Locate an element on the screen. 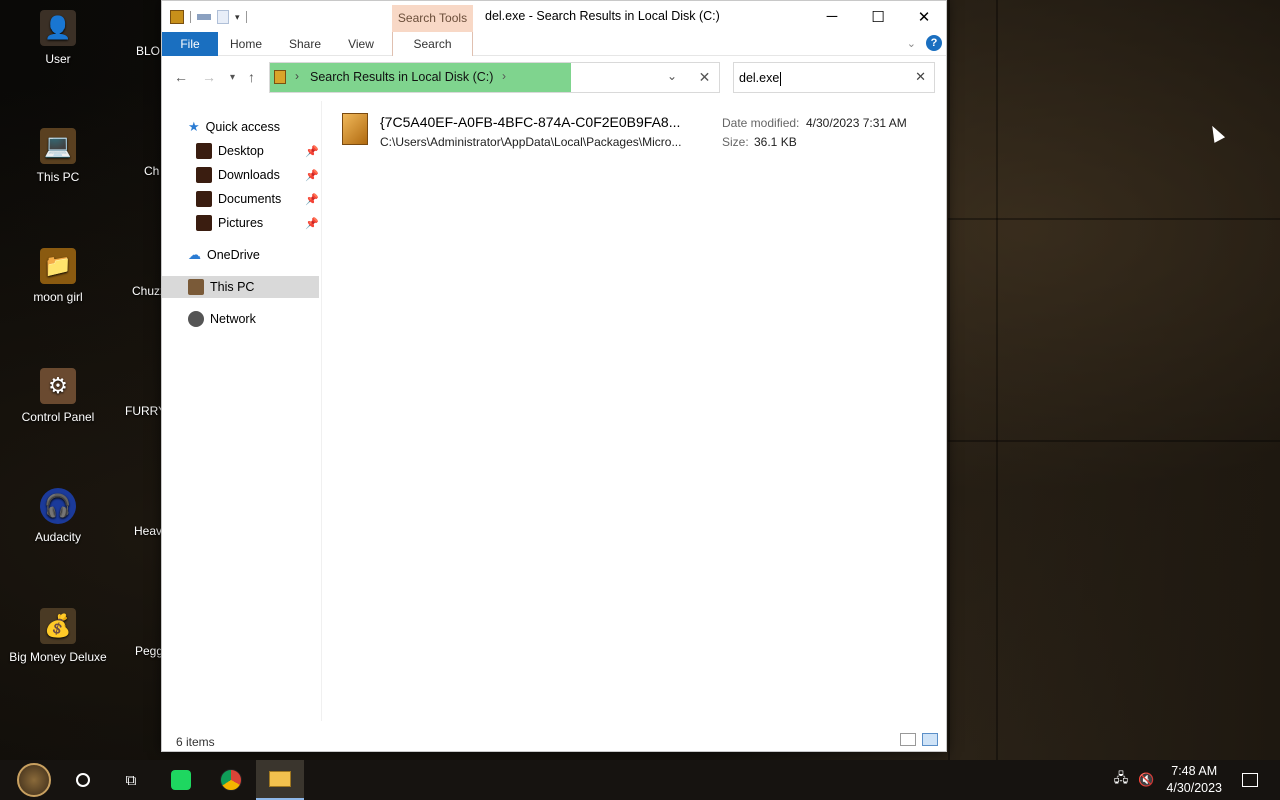 The image size is (1280, 800). desktop-icon-label: Big Money Deluxe is located at coordinates (58, 657).